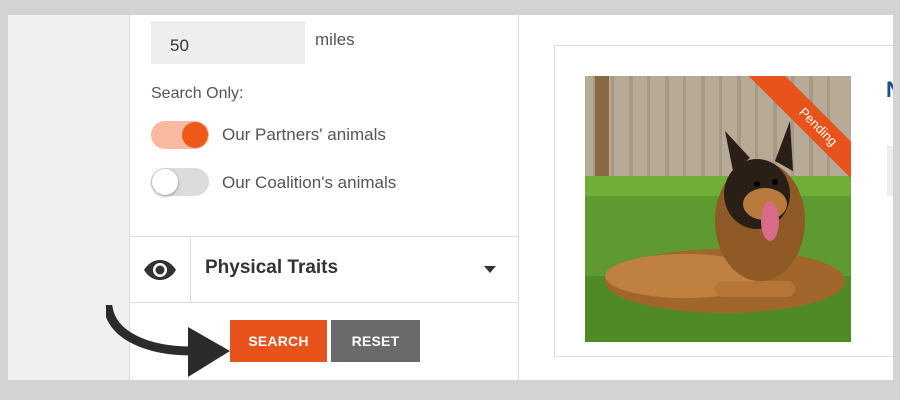 This screenshot has width=900, height=400. What do you see at coordinates (890, 171) in the screenshot?
I see `card-detail-box` at bounding box center [890, 171].